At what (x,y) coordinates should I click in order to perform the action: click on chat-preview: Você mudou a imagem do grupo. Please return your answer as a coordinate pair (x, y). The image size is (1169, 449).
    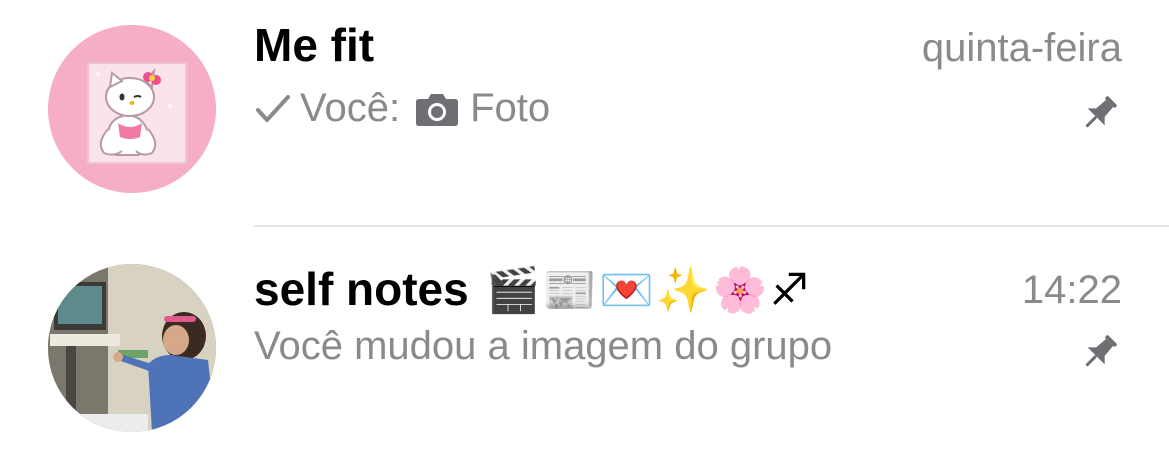
    Looking at the image, I should click on (543, 346).